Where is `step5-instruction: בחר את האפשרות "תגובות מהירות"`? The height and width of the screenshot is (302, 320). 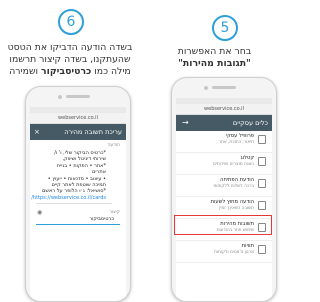
step5-instruction: בחר את האפשרות "תגובות מהירות" is located at coordinates (214, 58).